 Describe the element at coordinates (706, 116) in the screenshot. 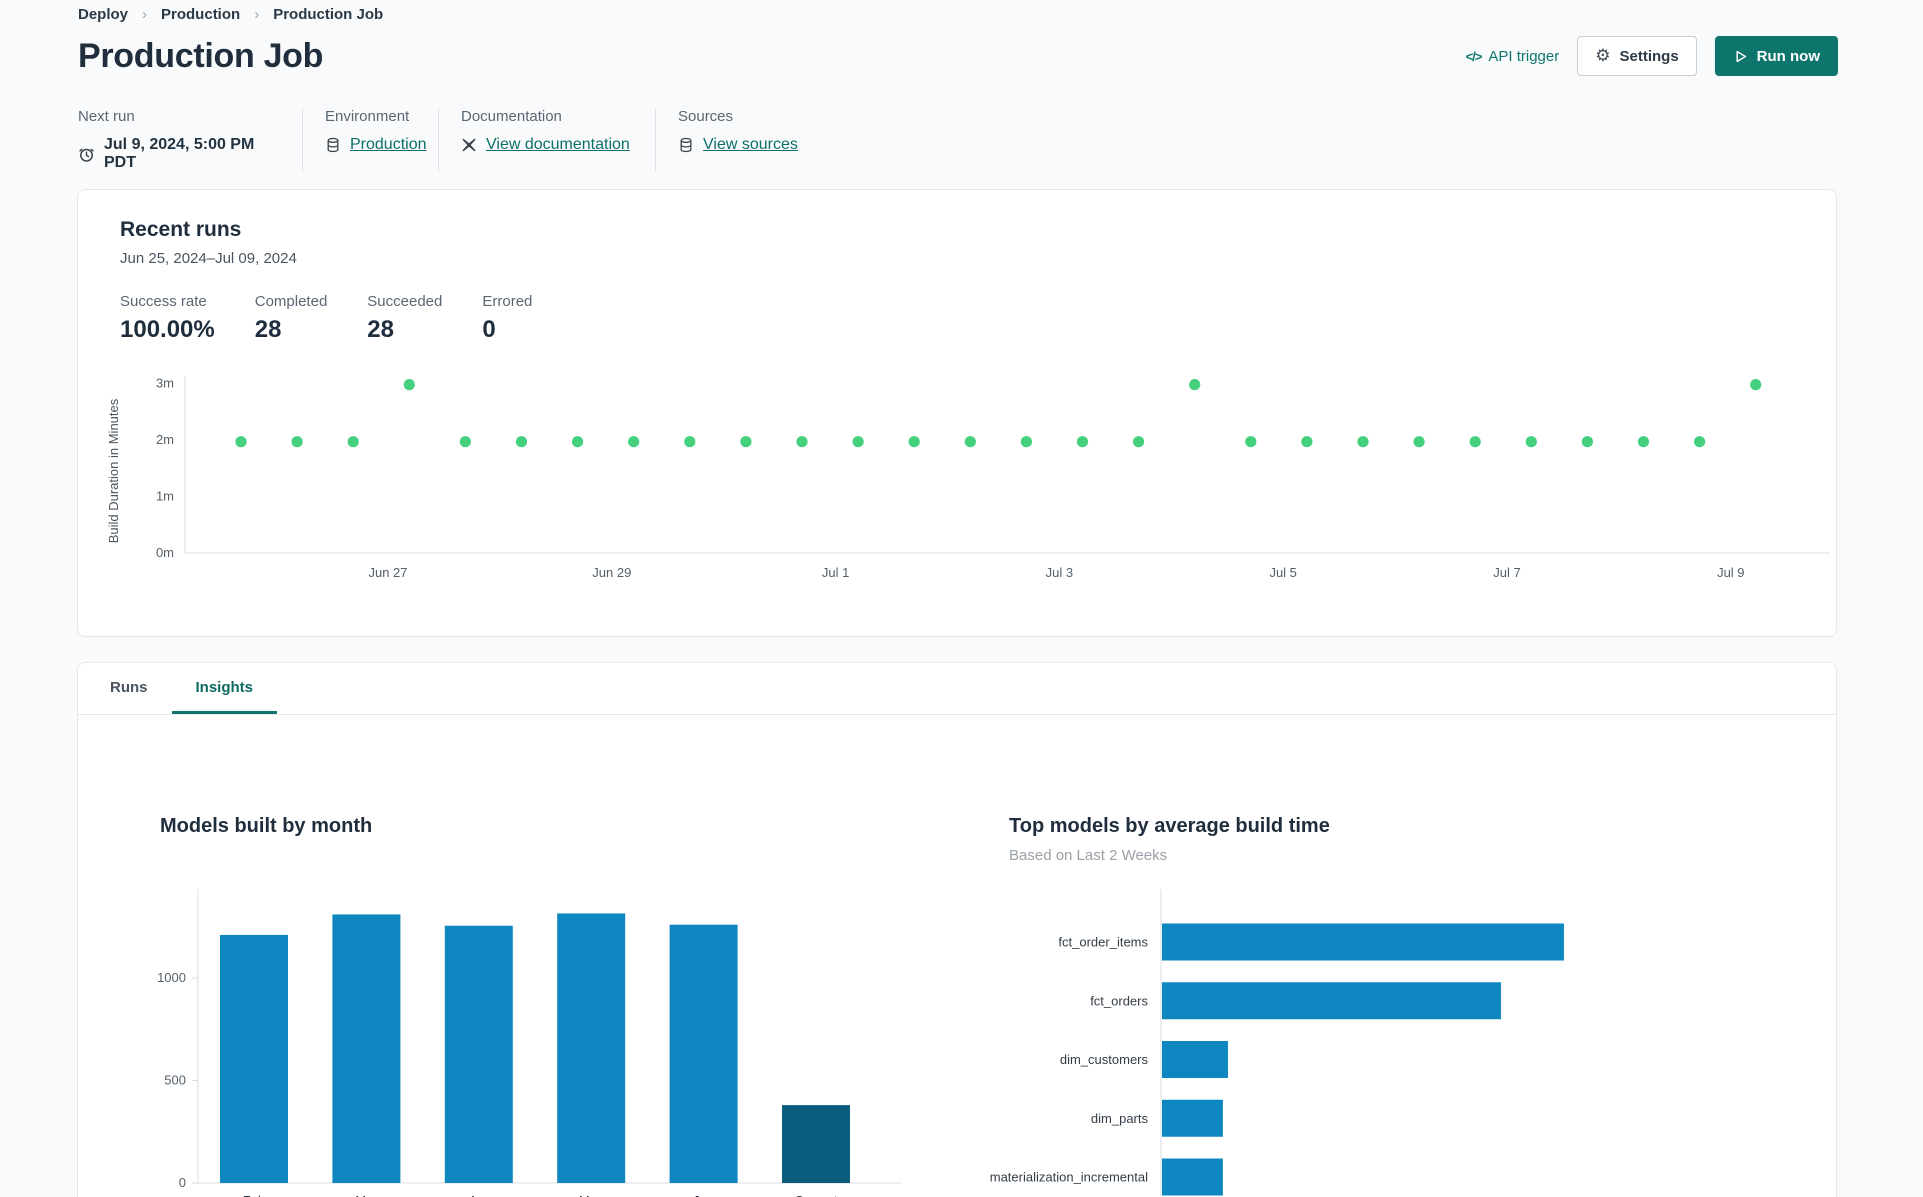

I see `meta-label: Sources` at that location.